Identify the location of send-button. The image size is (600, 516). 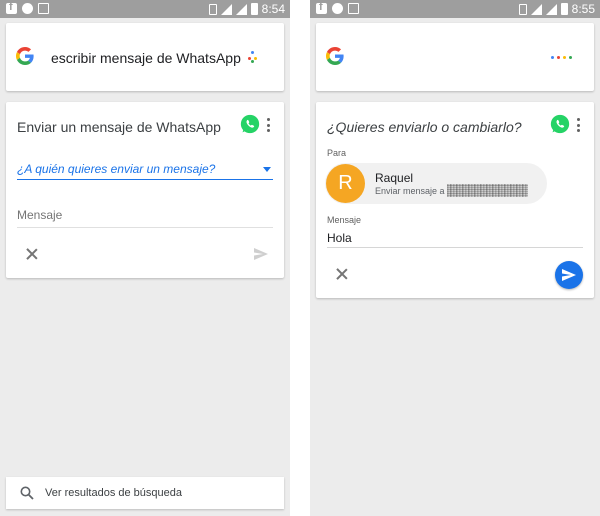
(569, 275).